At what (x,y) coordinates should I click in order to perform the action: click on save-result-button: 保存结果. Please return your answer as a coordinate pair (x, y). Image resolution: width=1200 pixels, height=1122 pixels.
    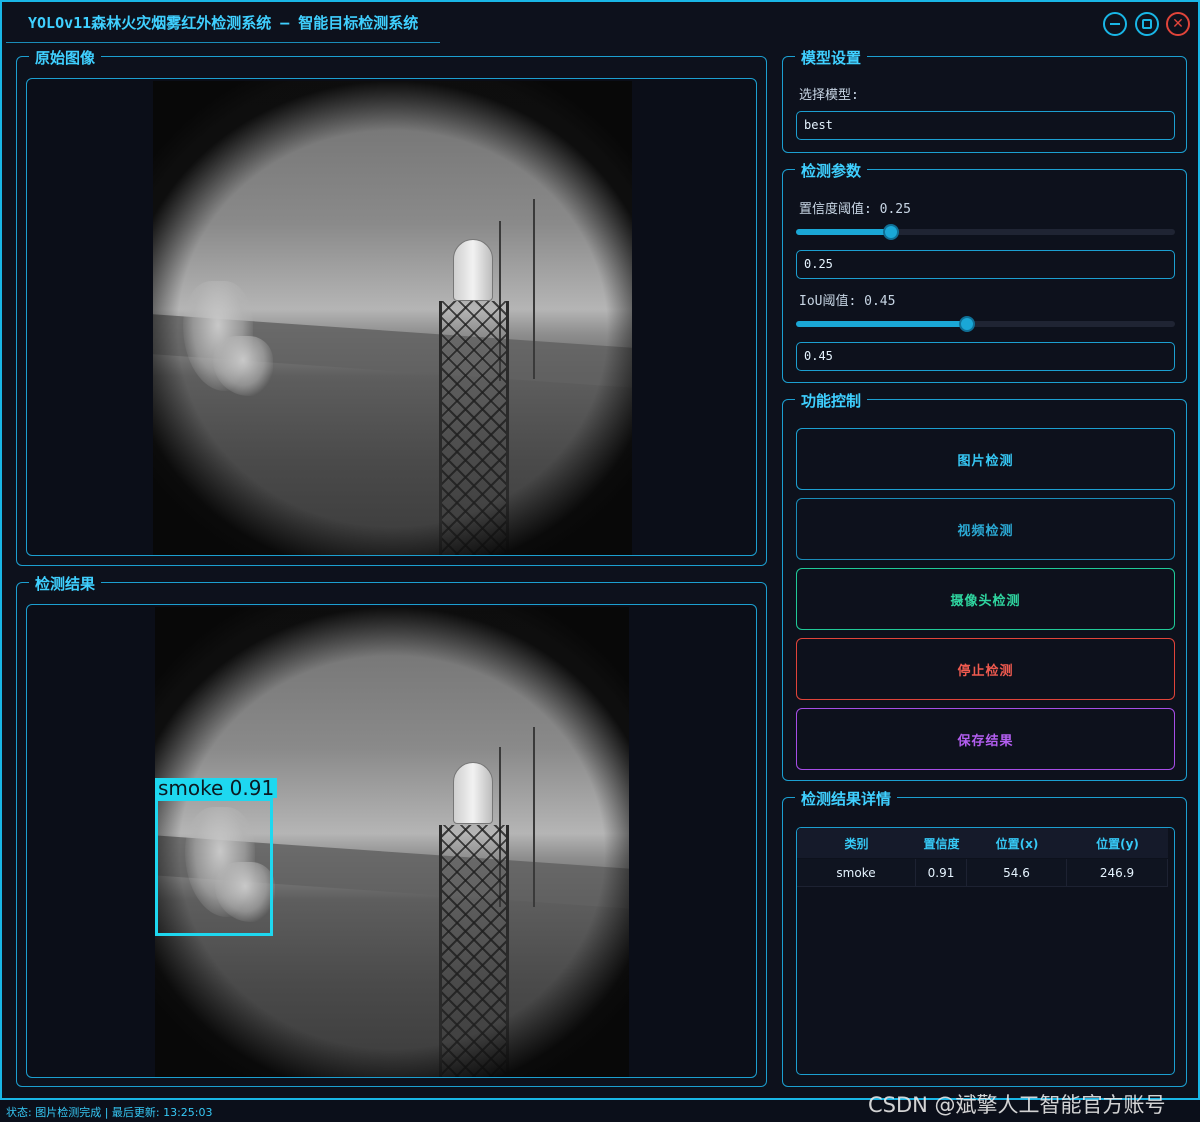
    Looking at the image, I should click on (985, 739).